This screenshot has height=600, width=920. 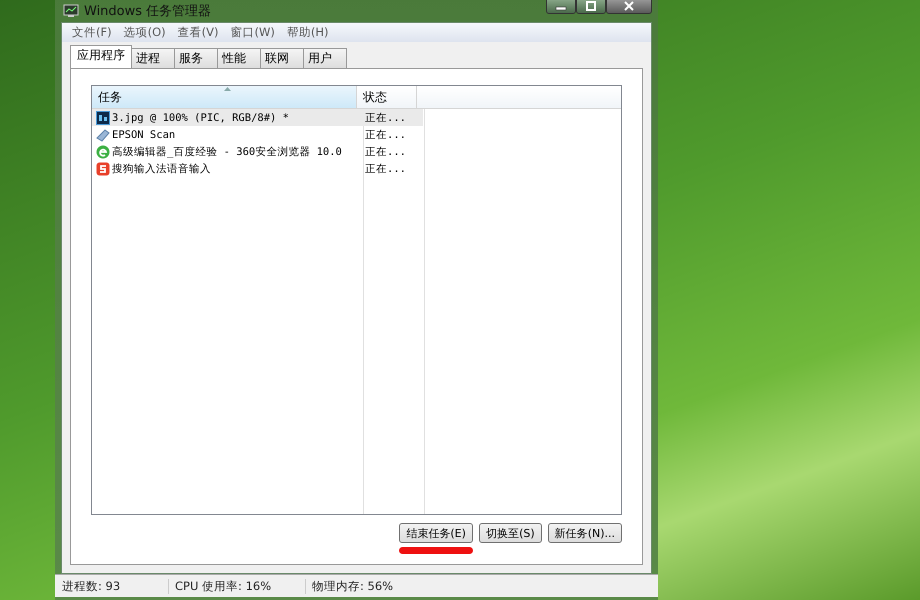 I want to click on monitor-icon, so click(x=71, y=11).